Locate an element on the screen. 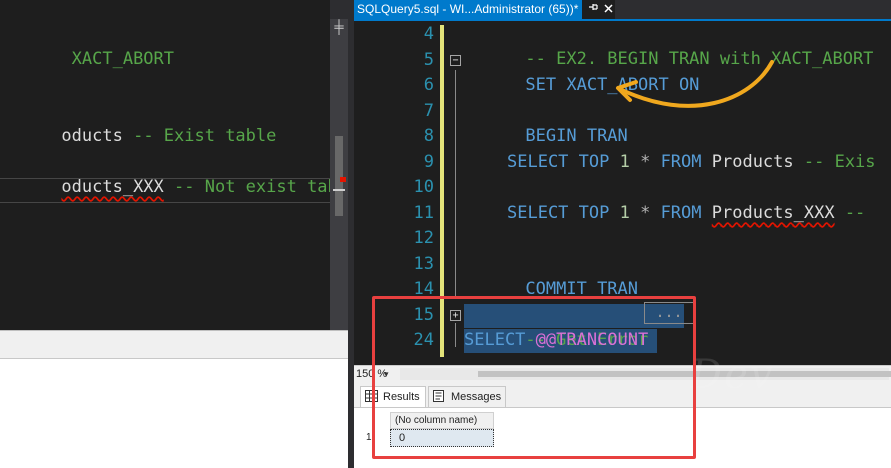  line-number: 12 is located at coordinates (423, 238).